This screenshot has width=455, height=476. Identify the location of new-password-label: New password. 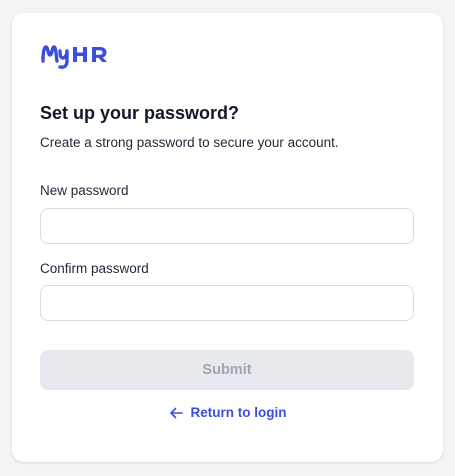
(84, 190).